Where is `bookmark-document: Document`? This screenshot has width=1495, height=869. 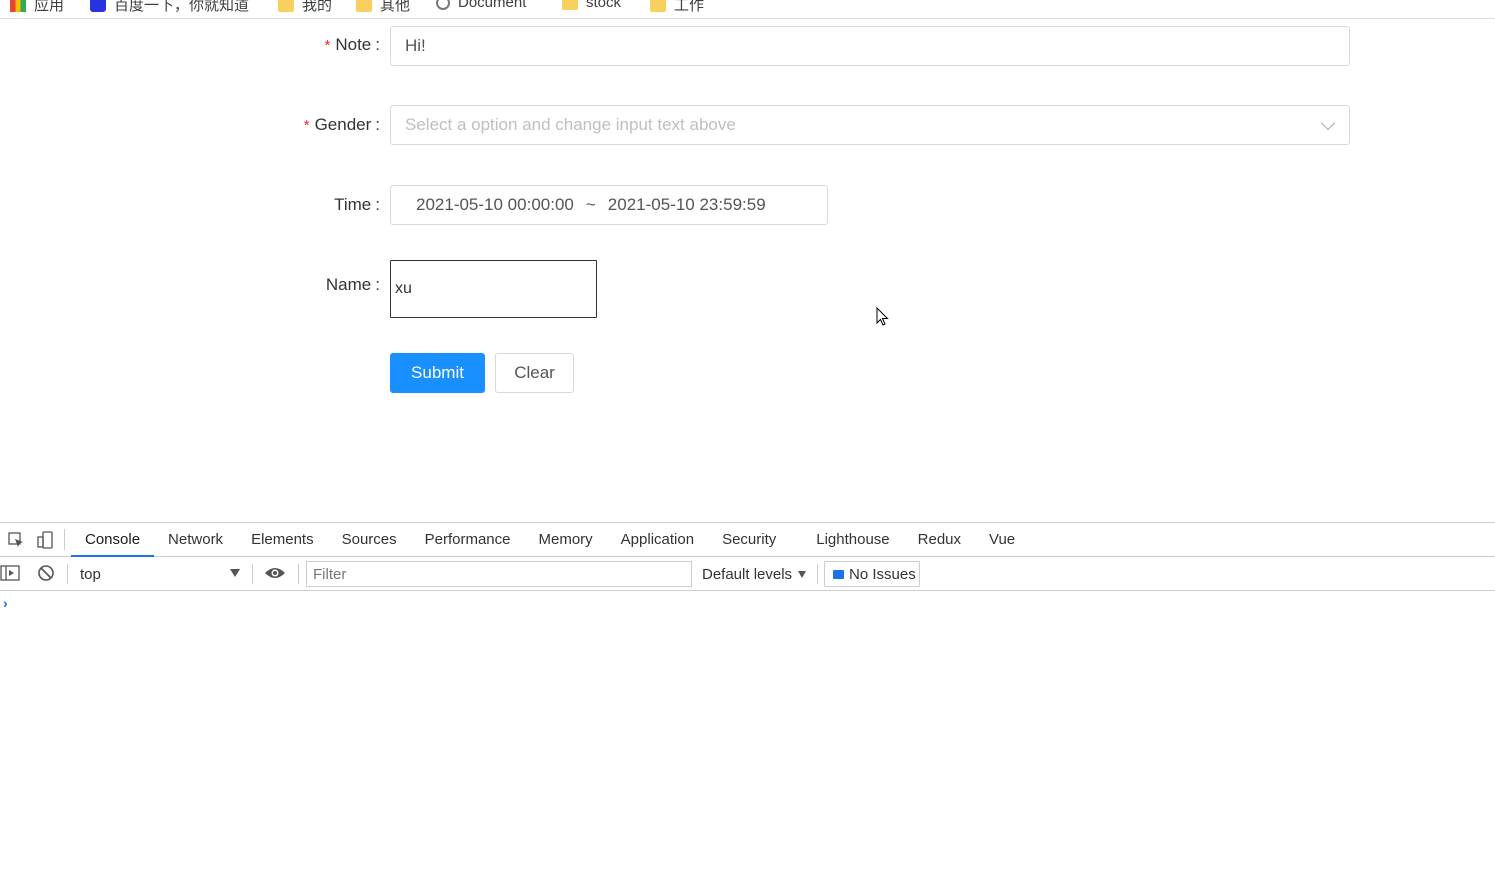
bookmark-document: Document is located at coordinates (481, 5).